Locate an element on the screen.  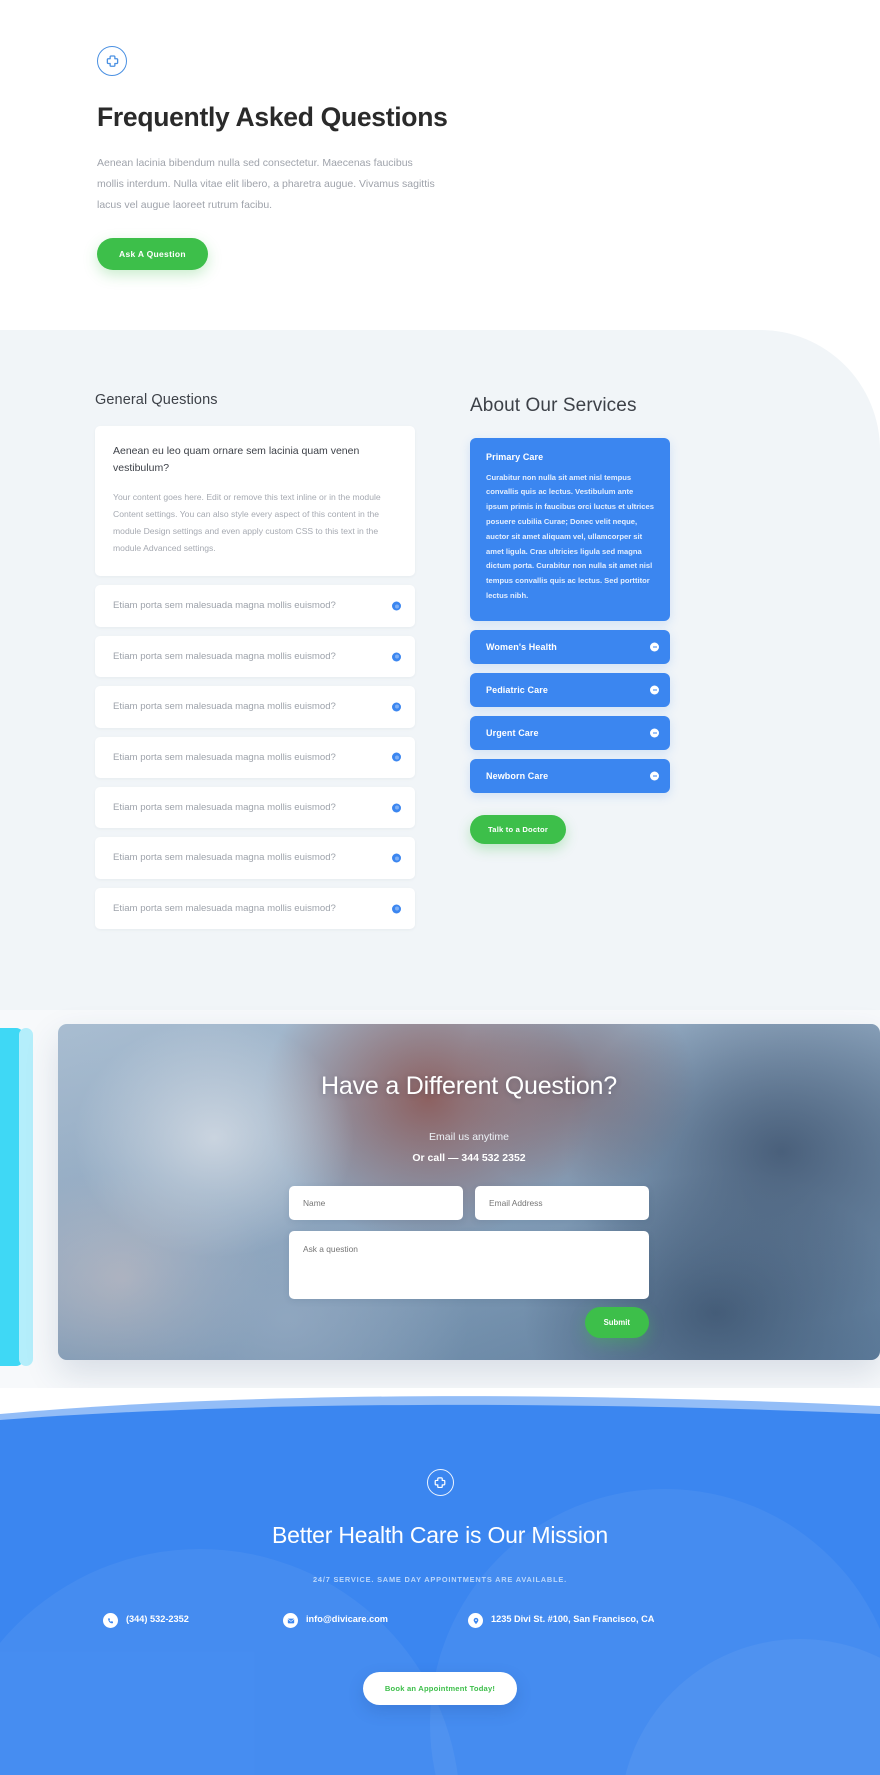
service-title: Primary Care is located at coordinates (515, 456).